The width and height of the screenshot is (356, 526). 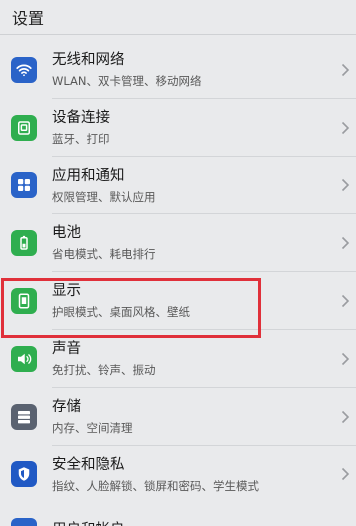 What do you see at coordinates (24, 474) in the screenshot?
I see `shield-icon` at bounding box center [24, 474].